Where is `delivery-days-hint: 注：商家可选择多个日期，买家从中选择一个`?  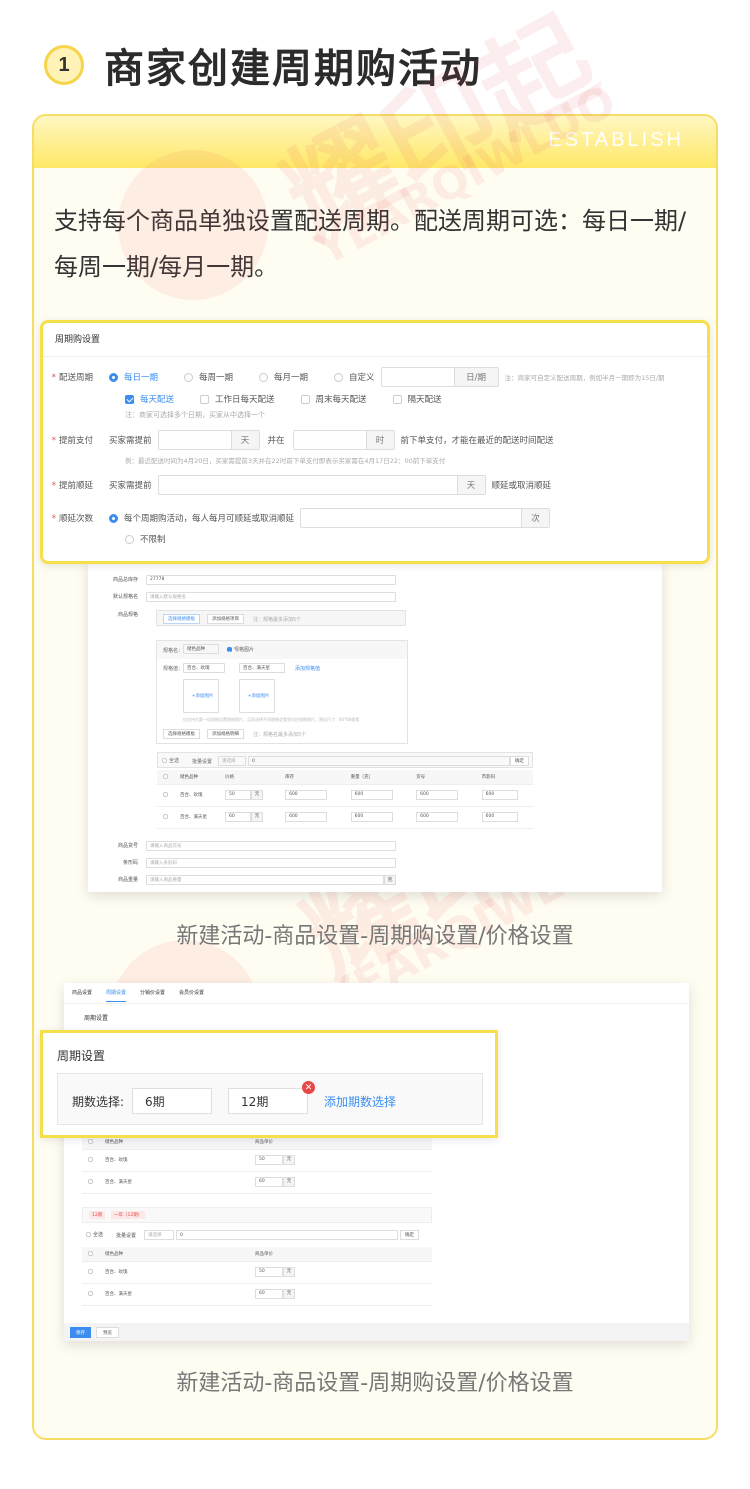 delivery-days-hint: 注：商家可选择多个日期，买家从中选择一个 is located at coordinates (195, 415).